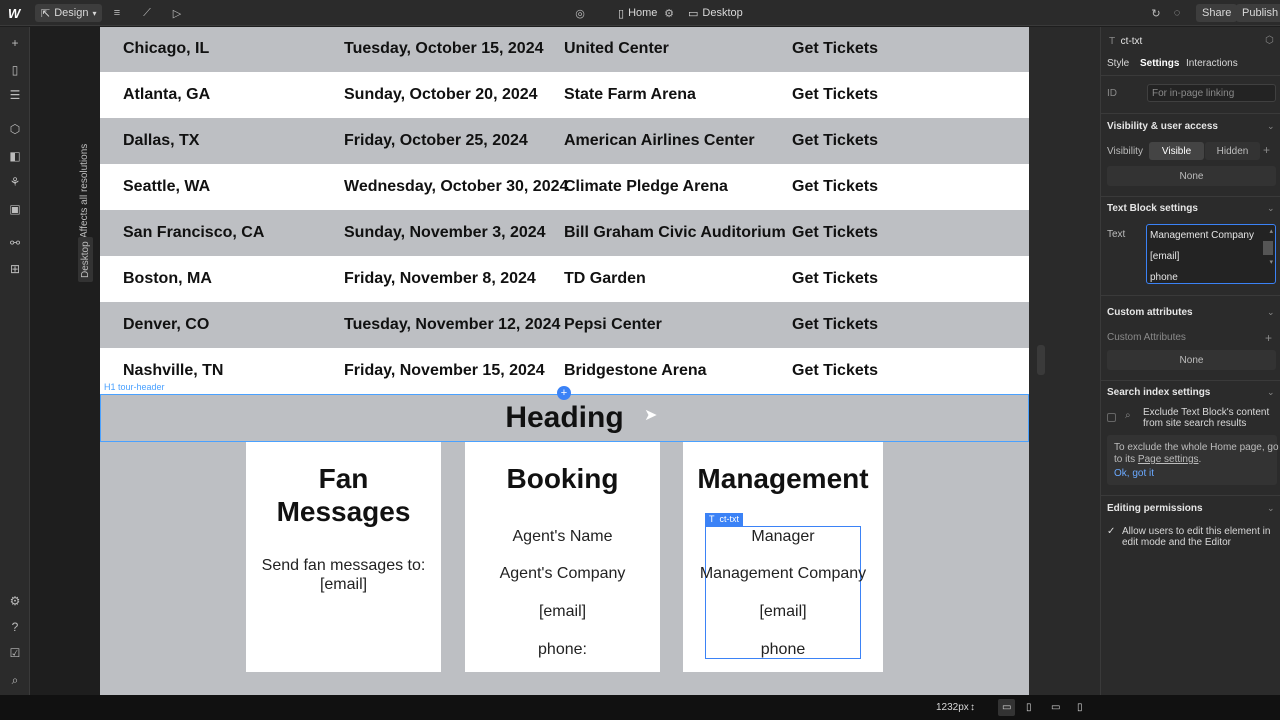 The image size is (1280, 720). What do you see at coordinates (15, 209) in the screenshot?
I see `assets-icon: ▣` at bounding box center [15, 209].